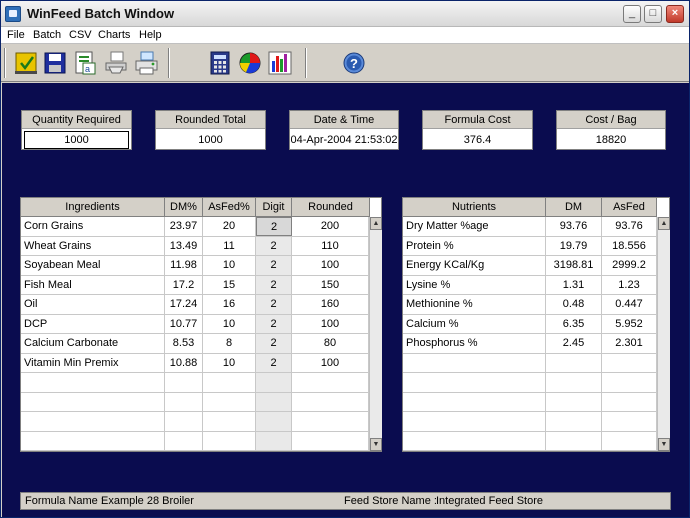  I want to click on menu-file: File, so click(16, 35).